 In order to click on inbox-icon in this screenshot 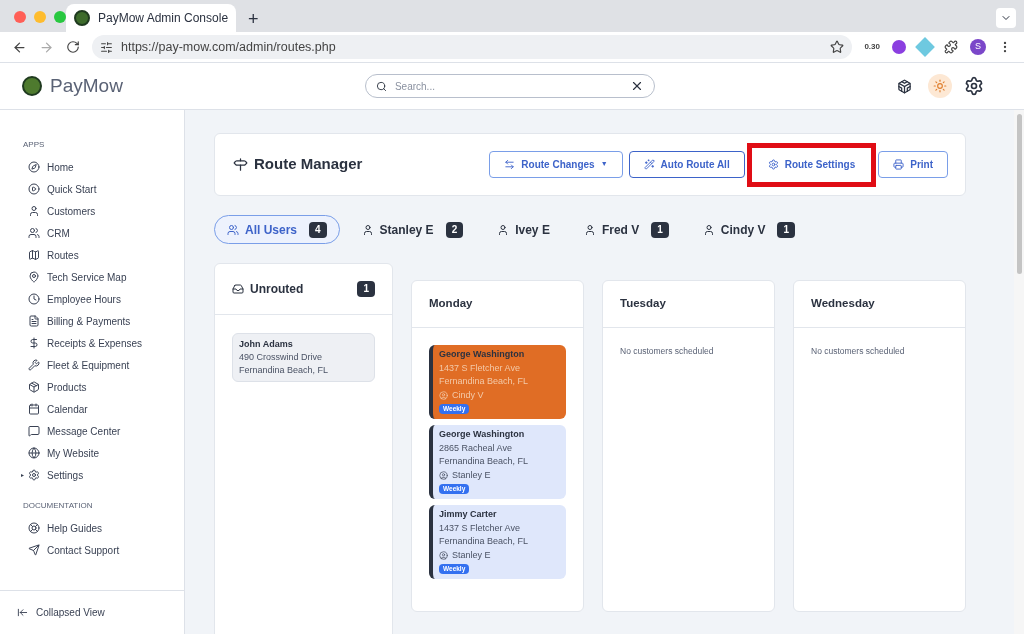, I will do `click(238, 289)`.